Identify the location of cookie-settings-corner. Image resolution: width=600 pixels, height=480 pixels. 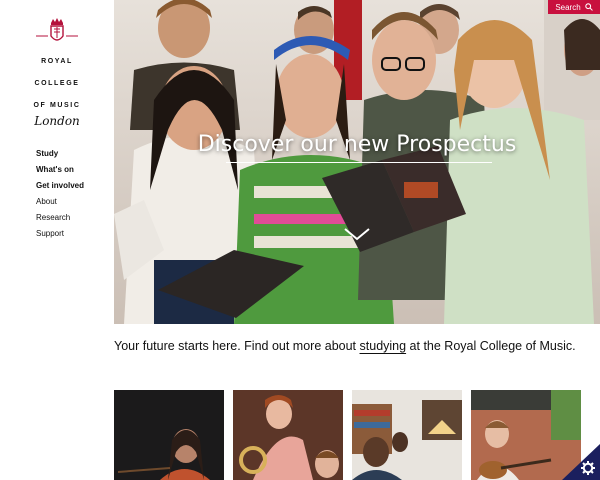
(581, 462).